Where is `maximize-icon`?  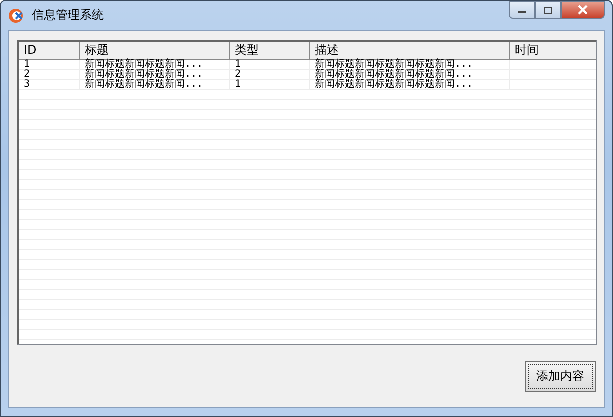
maximize-icon is located at coordinates (548, 10).